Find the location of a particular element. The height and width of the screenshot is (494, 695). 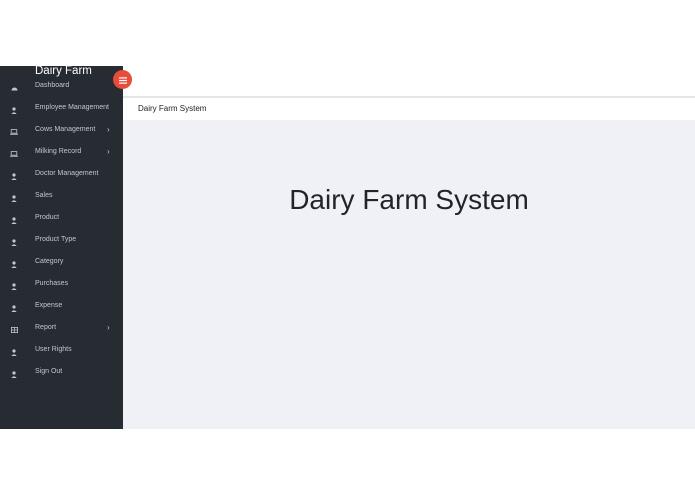

sidebar-item-label: Employee Management is located at coordinates (72, 107).